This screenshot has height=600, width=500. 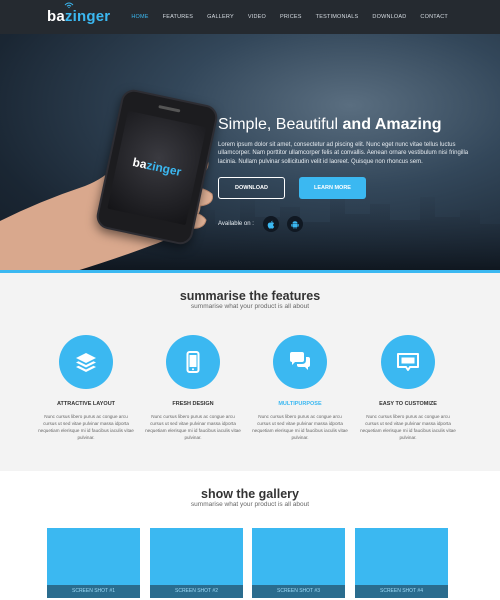 I want to click on wifi-icon, so click(x=69, y=5).